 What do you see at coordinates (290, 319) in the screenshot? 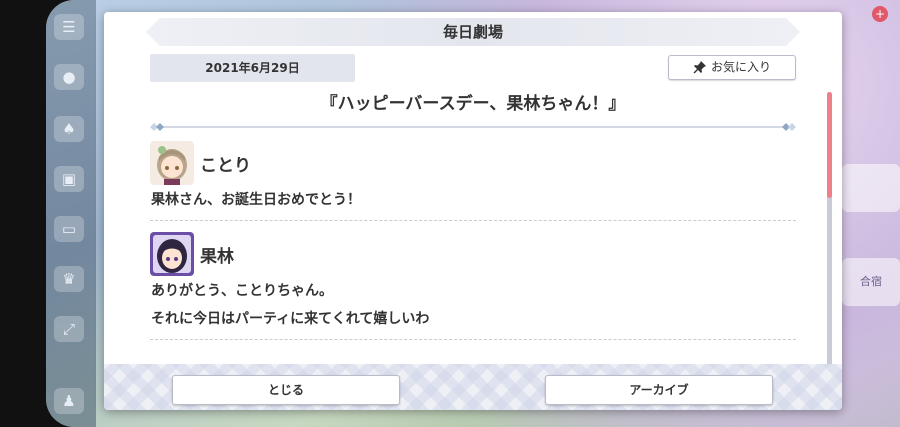
I see `message-line: それに今日はパーティに来てくれて嬉しいわ` at bounding box center [290, 319].